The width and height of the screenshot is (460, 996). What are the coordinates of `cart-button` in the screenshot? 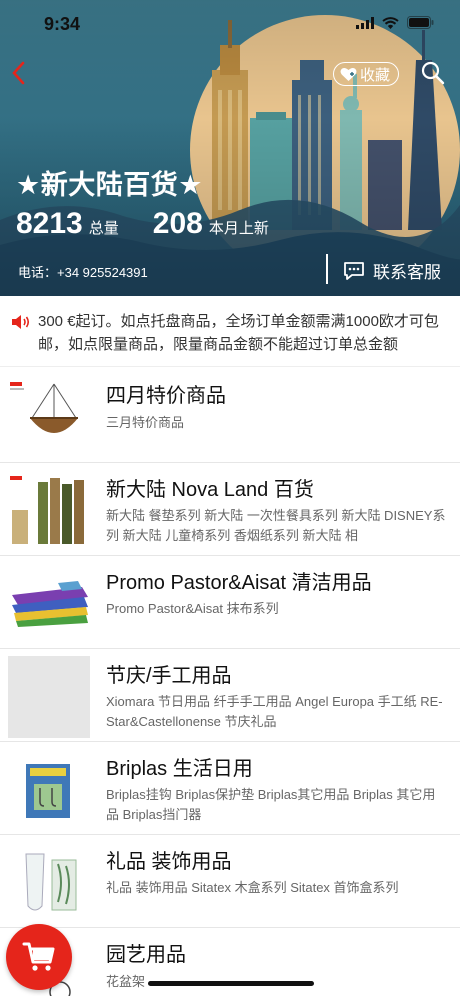 It's located at (39, 957).